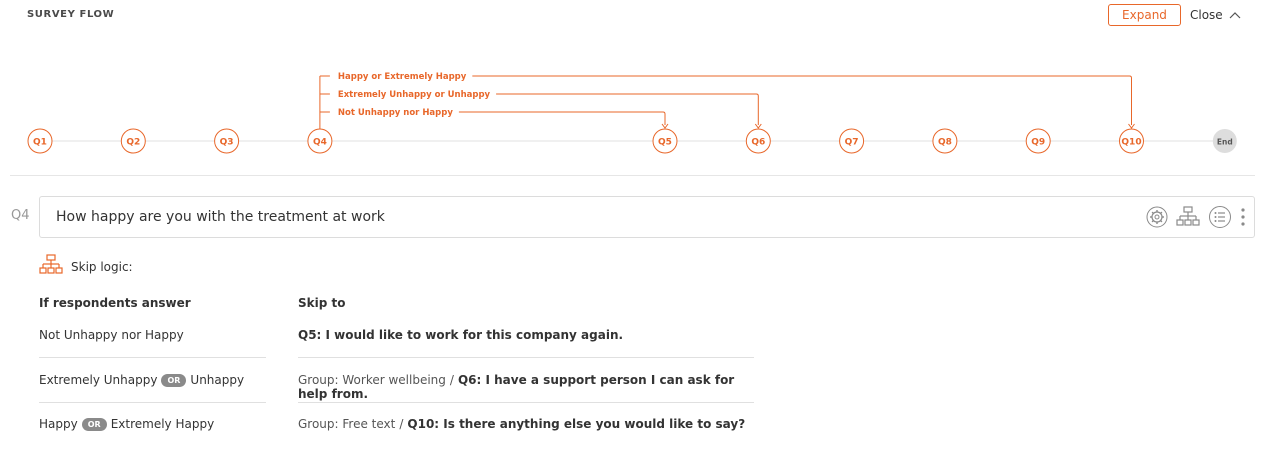 The width and height of the screenshot is (1261, 458). What do you see at coordinates (1220, 217) in the screenshot?
I see `list-options-icon` at bounding box center [1220, 217].